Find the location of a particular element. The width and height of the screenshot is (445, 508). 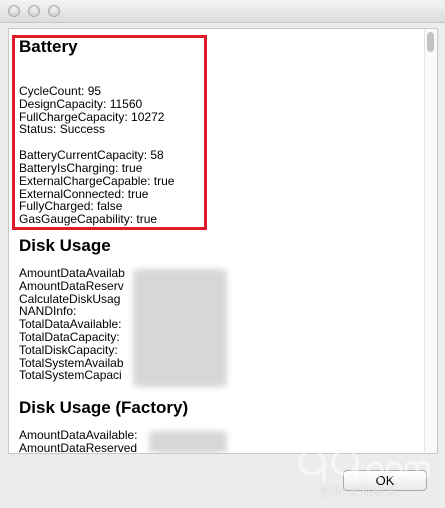

battery-line: ExternalChargeCapable: true is located at coordinates (97, 180).